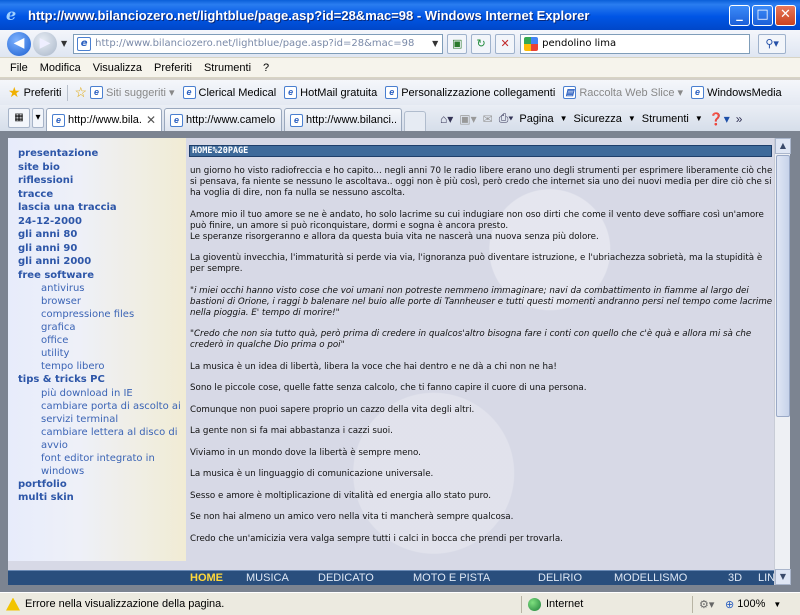  Describe the element at coordinates (783, 146) in the screenshot. I see `scroll-up-arrow-icon: ▲` at that location.